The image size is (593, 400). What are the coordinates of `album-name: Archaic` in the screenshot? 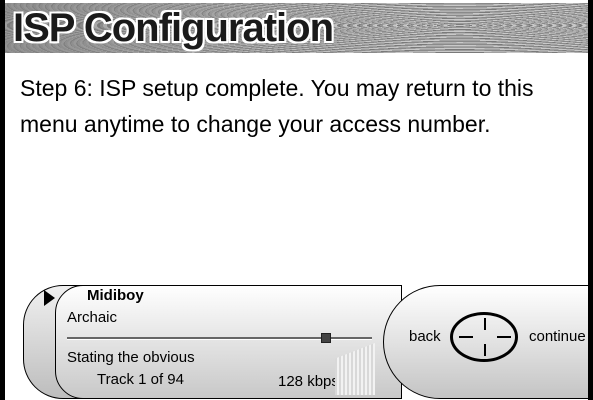 It's located at (92, 317).